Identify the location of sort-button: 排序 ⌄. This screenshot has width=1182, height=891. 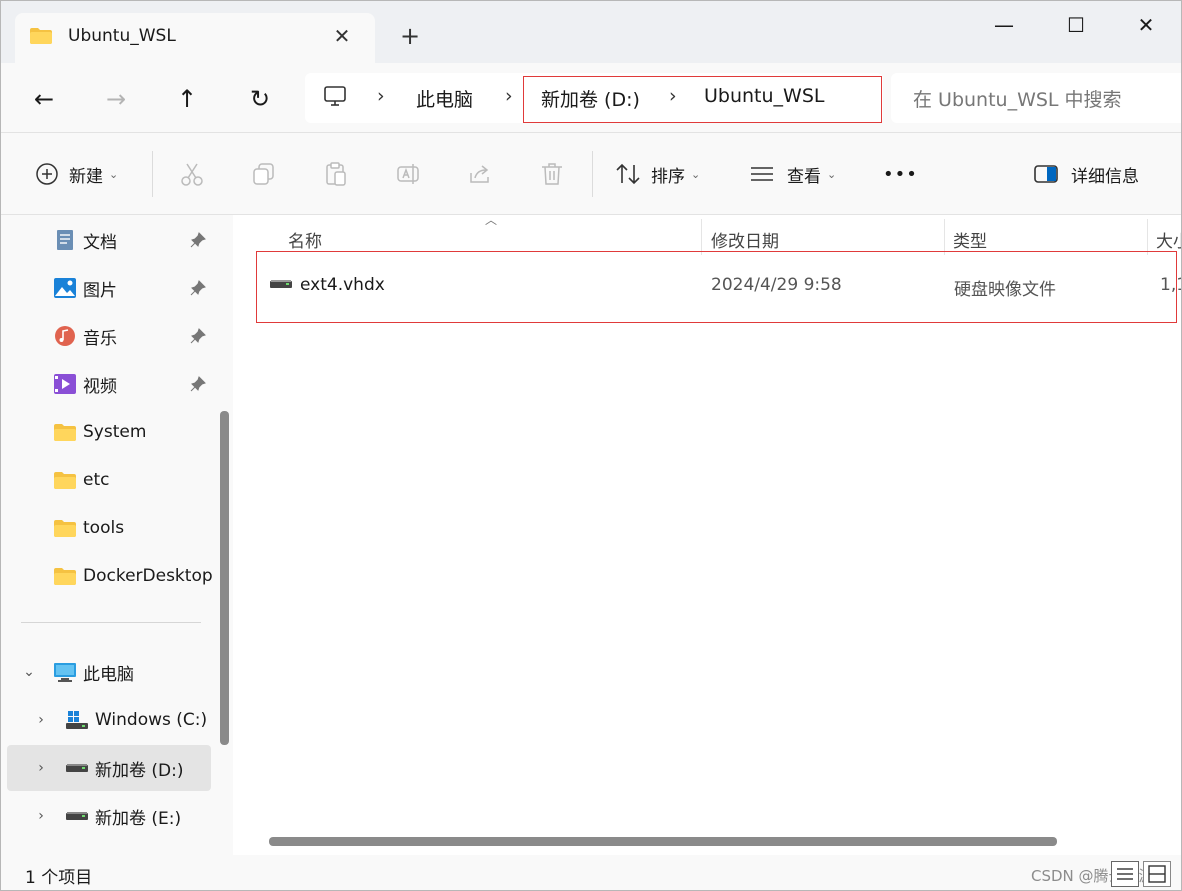
(657, 174).